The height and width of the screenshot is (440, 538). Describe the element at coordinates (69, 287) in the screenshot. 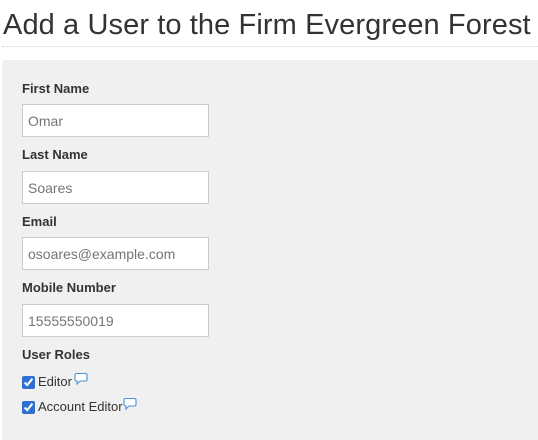

I see `mobile-number-label: Mobile Number` at that location.